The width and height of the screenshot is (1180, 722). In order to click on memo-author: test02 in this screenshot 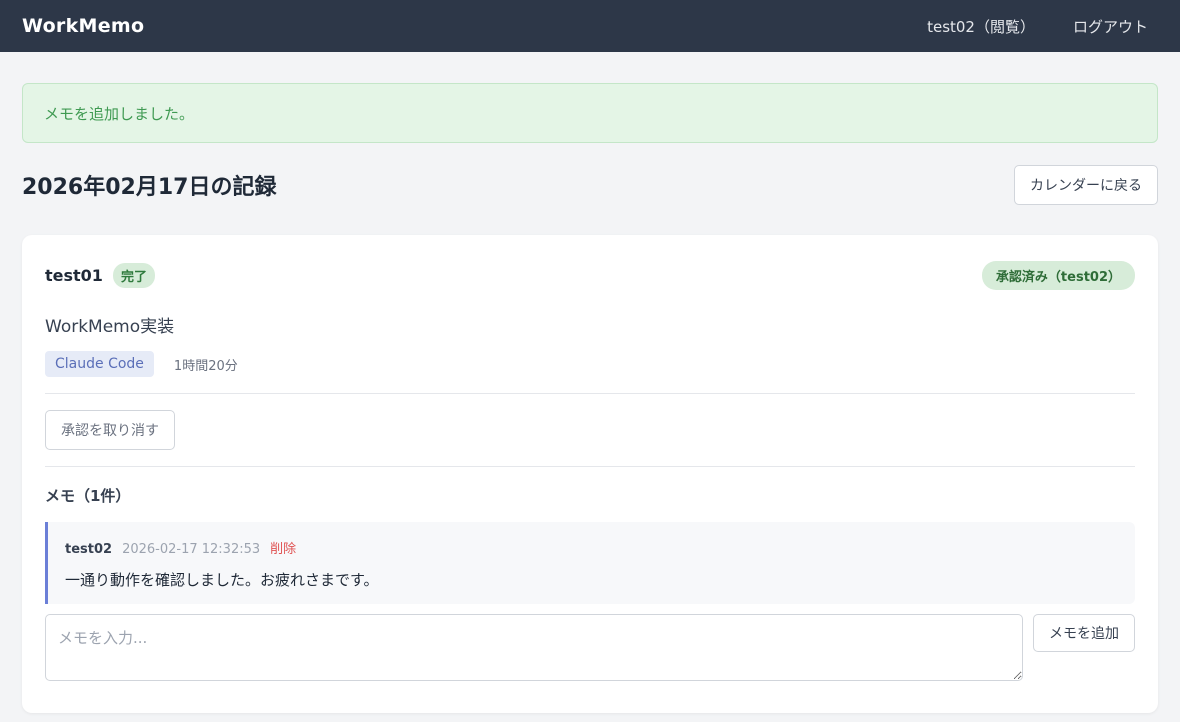, I will do `click(89, 549)`.